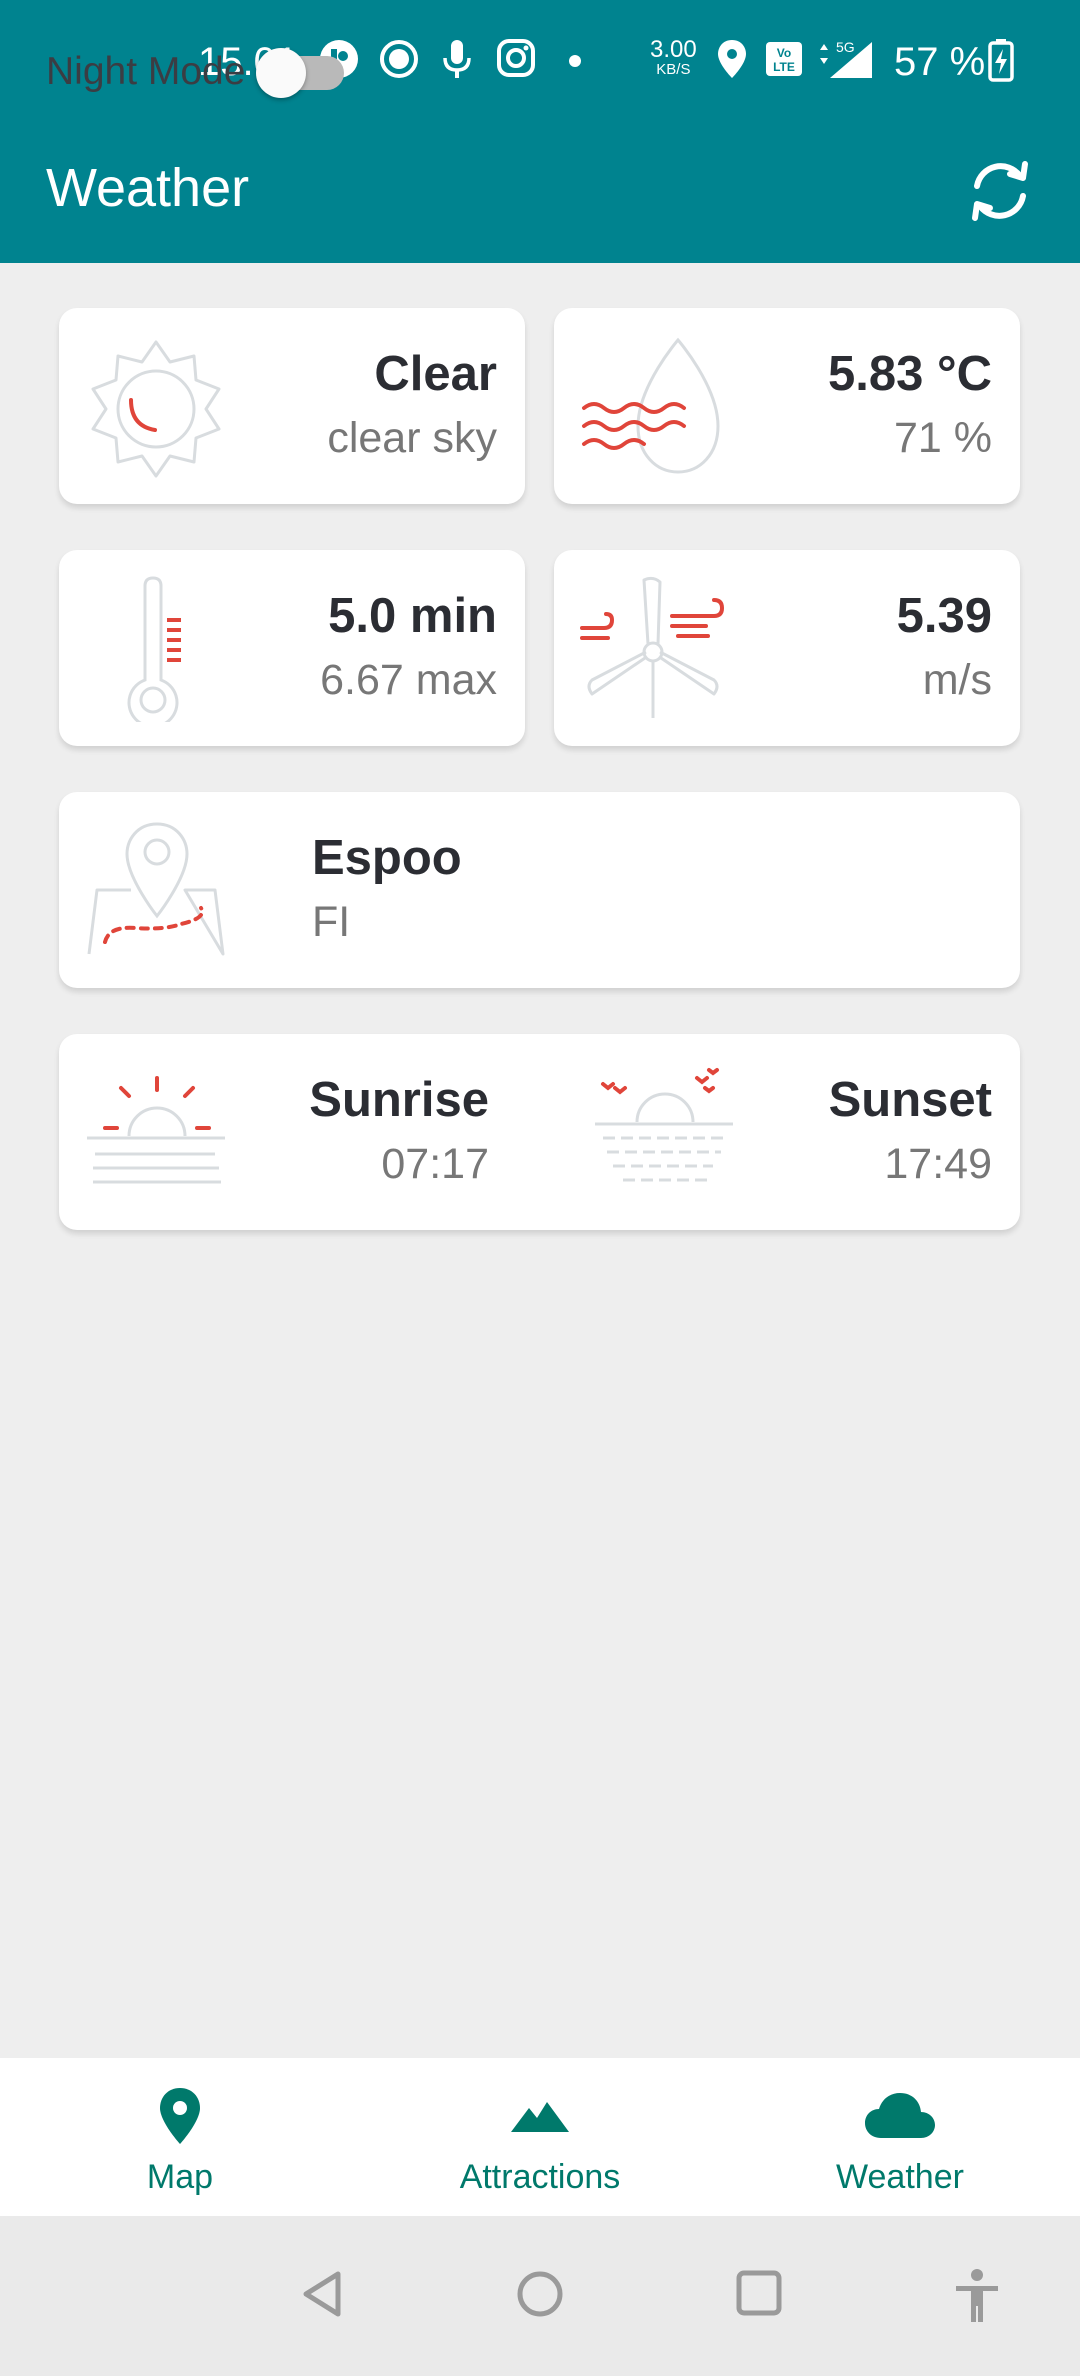  I want to click on wind-turbine-icon, so click(652, 647).